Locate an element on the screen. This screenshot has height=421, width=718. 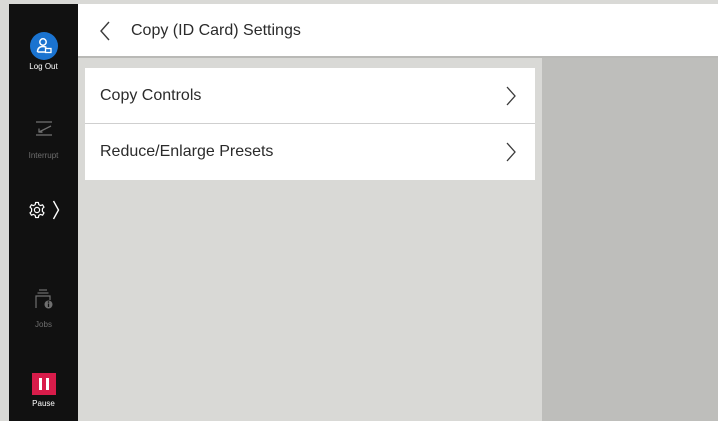
list-item-reduce-enlarge-presets: Reduce/Enlarge Presets is located at coordinates (310, 152).